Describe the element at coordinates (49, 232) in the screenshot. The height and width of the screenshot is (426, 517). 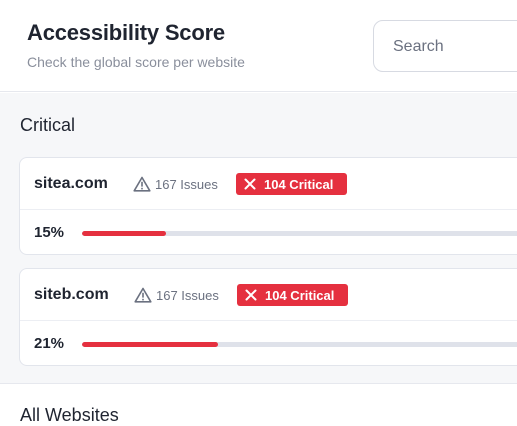
I see `score-percent: 15%` at that location.